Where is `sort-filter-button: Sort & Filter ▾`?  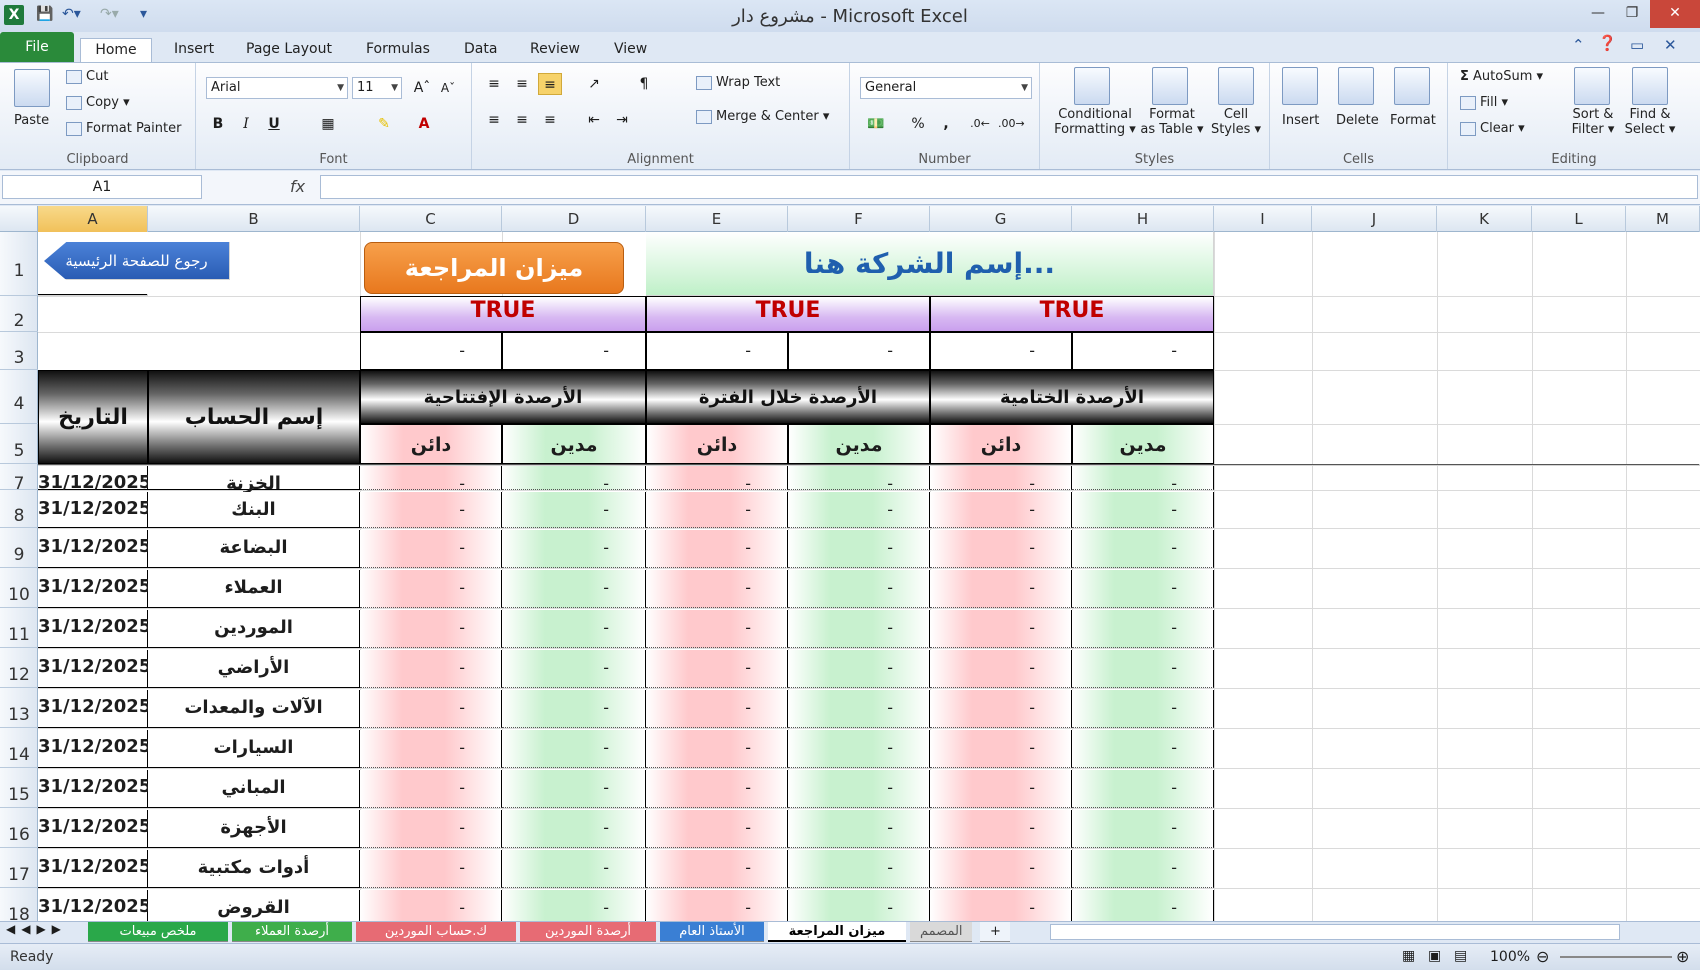
sort-filter-button: Sort & Filter ▾ is located at coordinates (1593, 122).